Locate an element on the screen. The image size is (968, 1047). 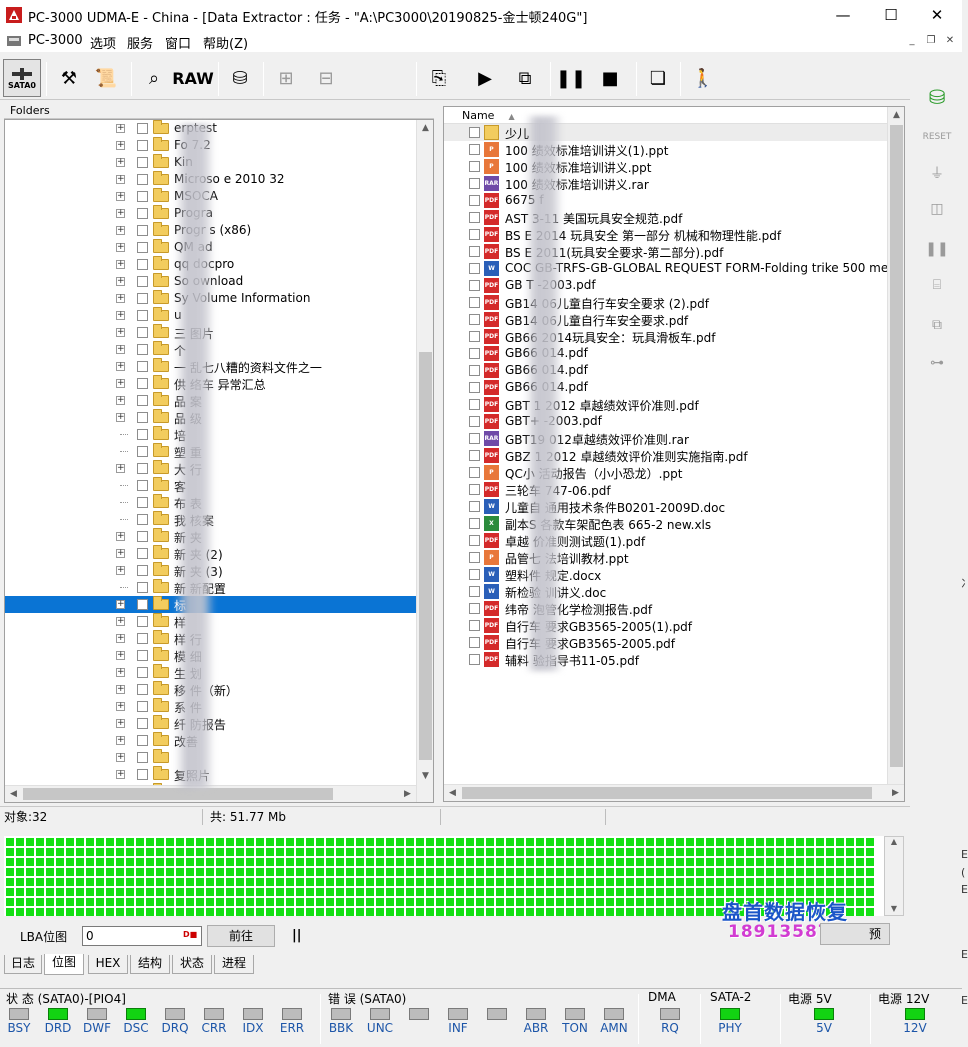
mdi-minimize-icon: _ is located at coordinates (912, 41).